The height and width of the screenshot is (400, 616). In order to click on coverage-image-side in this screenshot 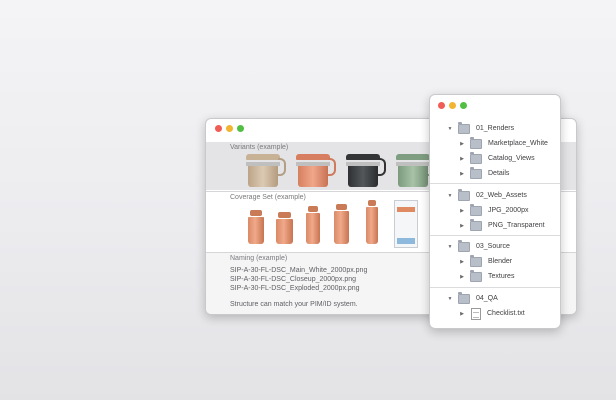, I will do `click(313, 225)`.